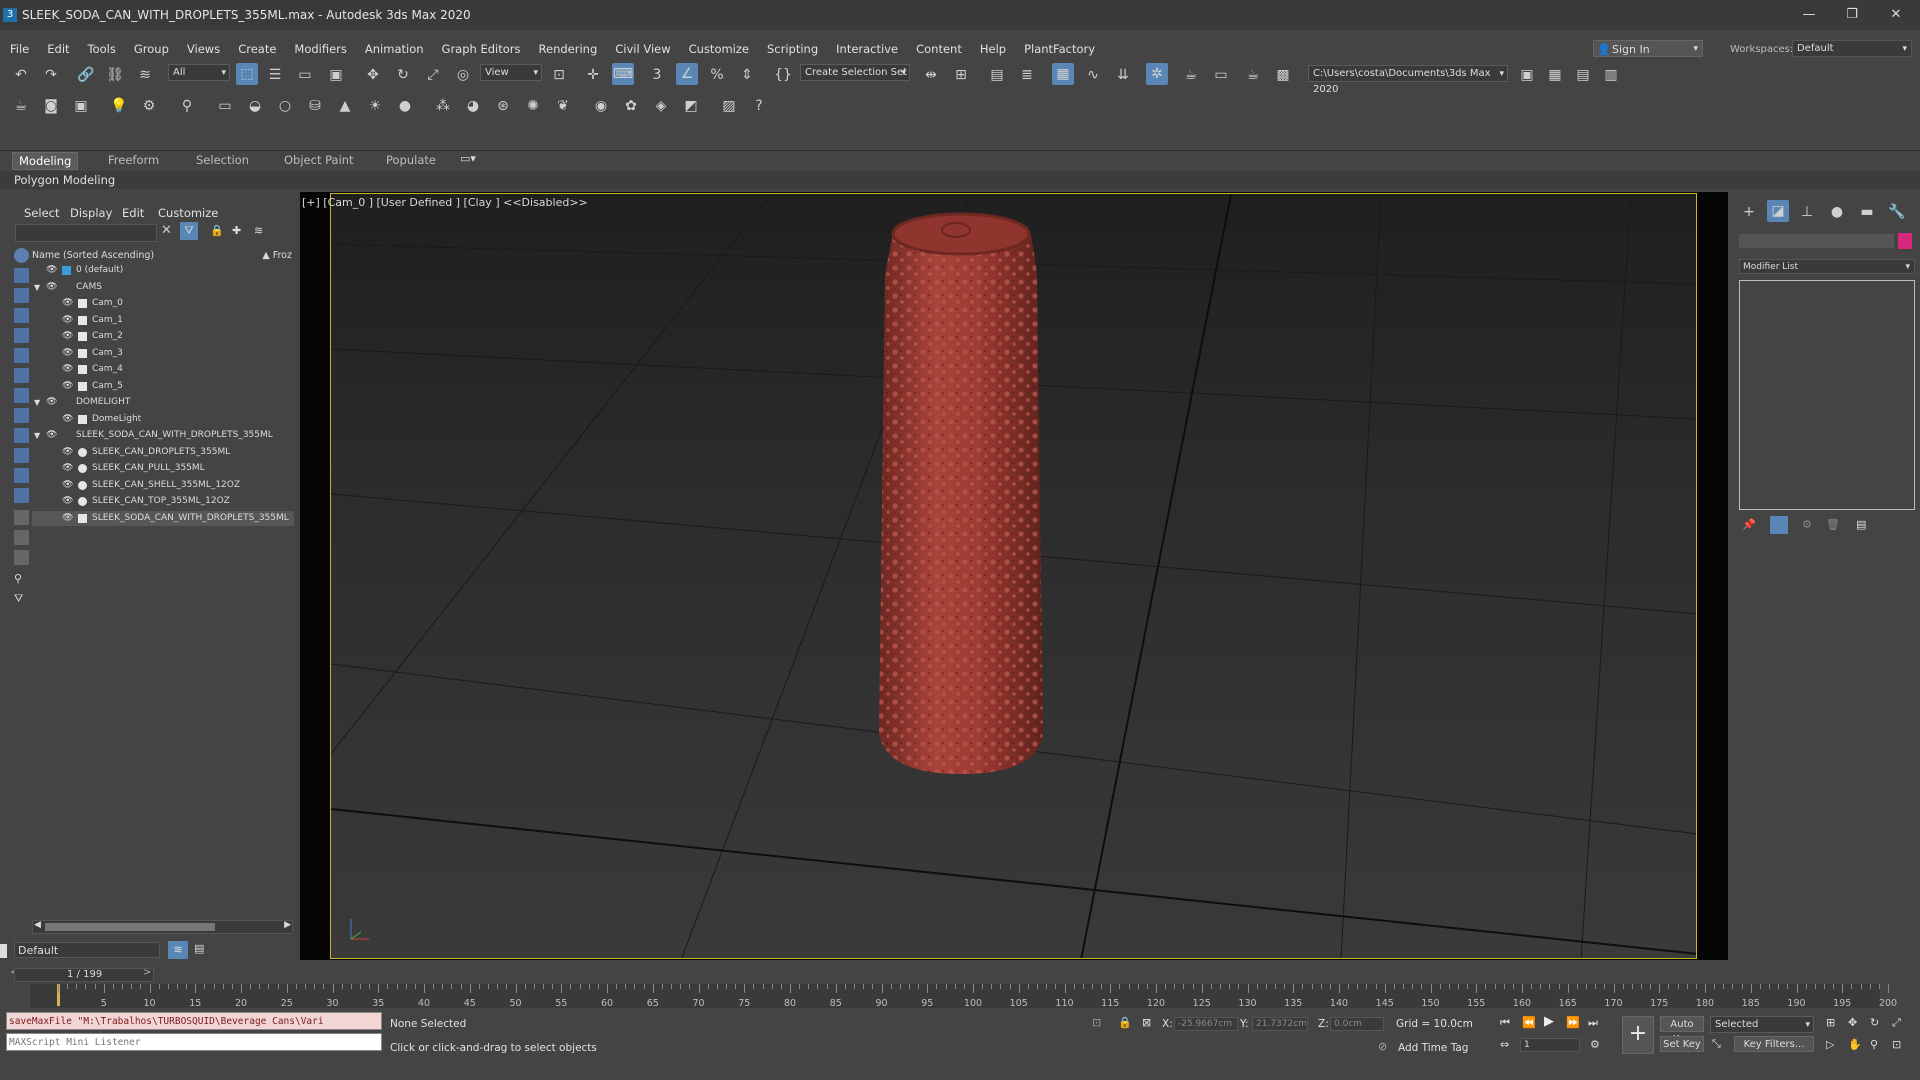 This screenshot has height=1080, width=1920. Describe the element at coordinates (21, 335) in the screenshot. I see `cameras-filter-icon` at that location.